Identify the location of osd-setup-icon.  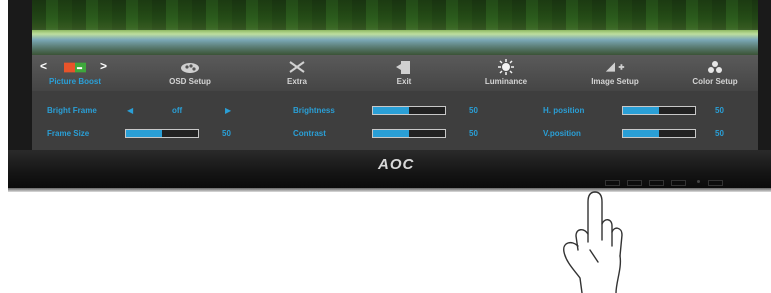
(190, 67).